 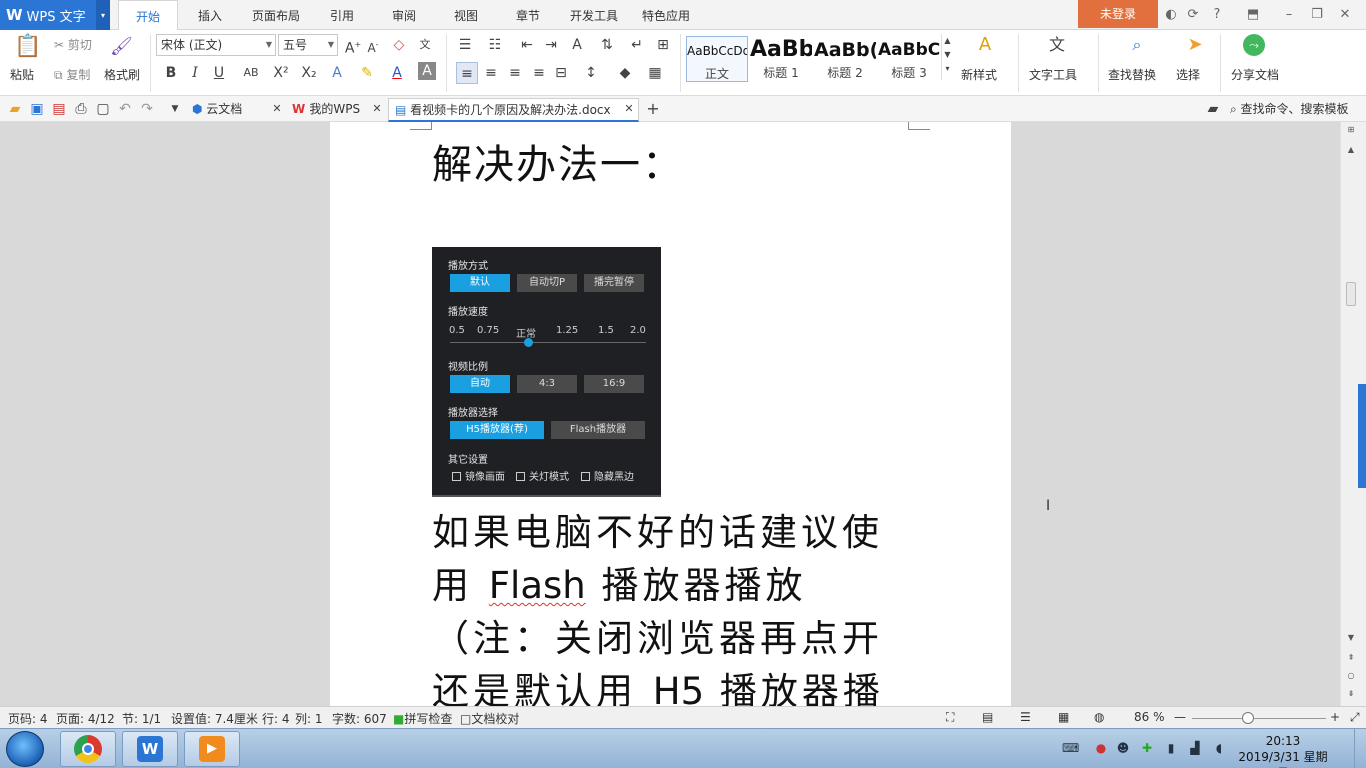 What do you see at coordinates (427, 71) in the screenshot?
I see `char-shading-icon: A` at bounding box center [427, 71].